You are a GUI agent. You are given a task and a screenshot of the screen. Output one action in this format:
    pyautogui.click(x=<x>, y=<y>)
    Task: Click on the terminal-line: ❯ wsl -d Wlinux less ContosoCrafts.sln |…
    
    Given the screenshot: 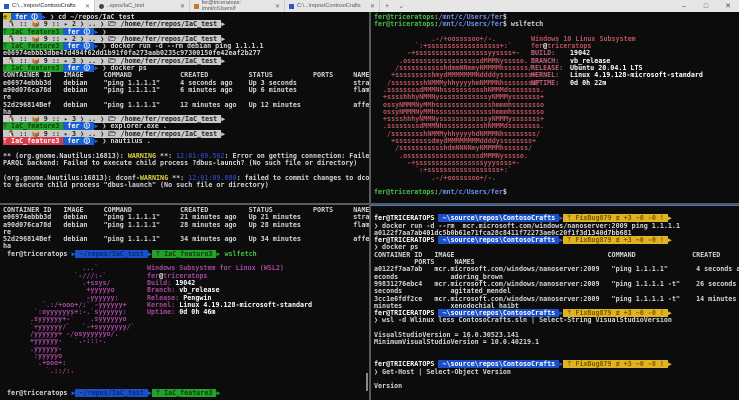 What is the action you would take?
    pyautogui.click(x=555, y=320)
    